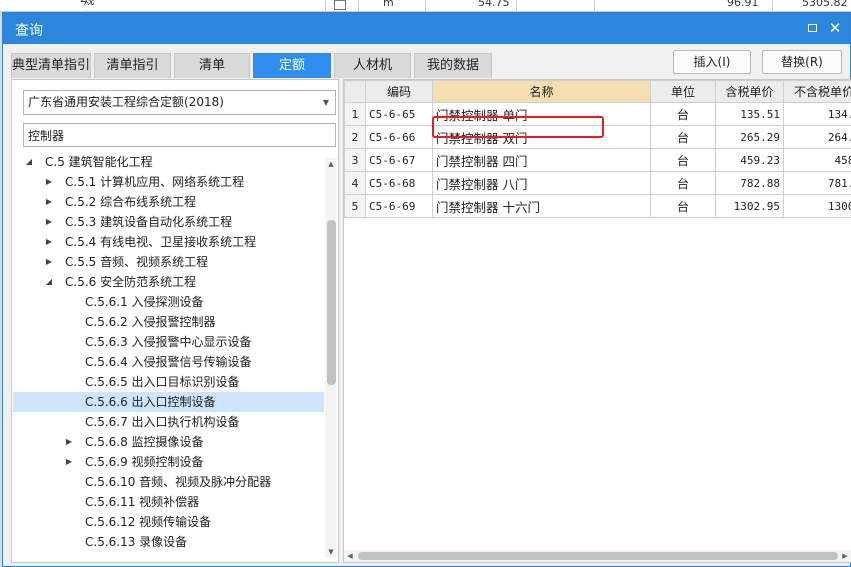 This screenshot has height=567, width=851. What do you see at coordinates (845, 556) in the screenshot?
I see `scroll-right-icon: ▶` at bounding box center [845, 556].